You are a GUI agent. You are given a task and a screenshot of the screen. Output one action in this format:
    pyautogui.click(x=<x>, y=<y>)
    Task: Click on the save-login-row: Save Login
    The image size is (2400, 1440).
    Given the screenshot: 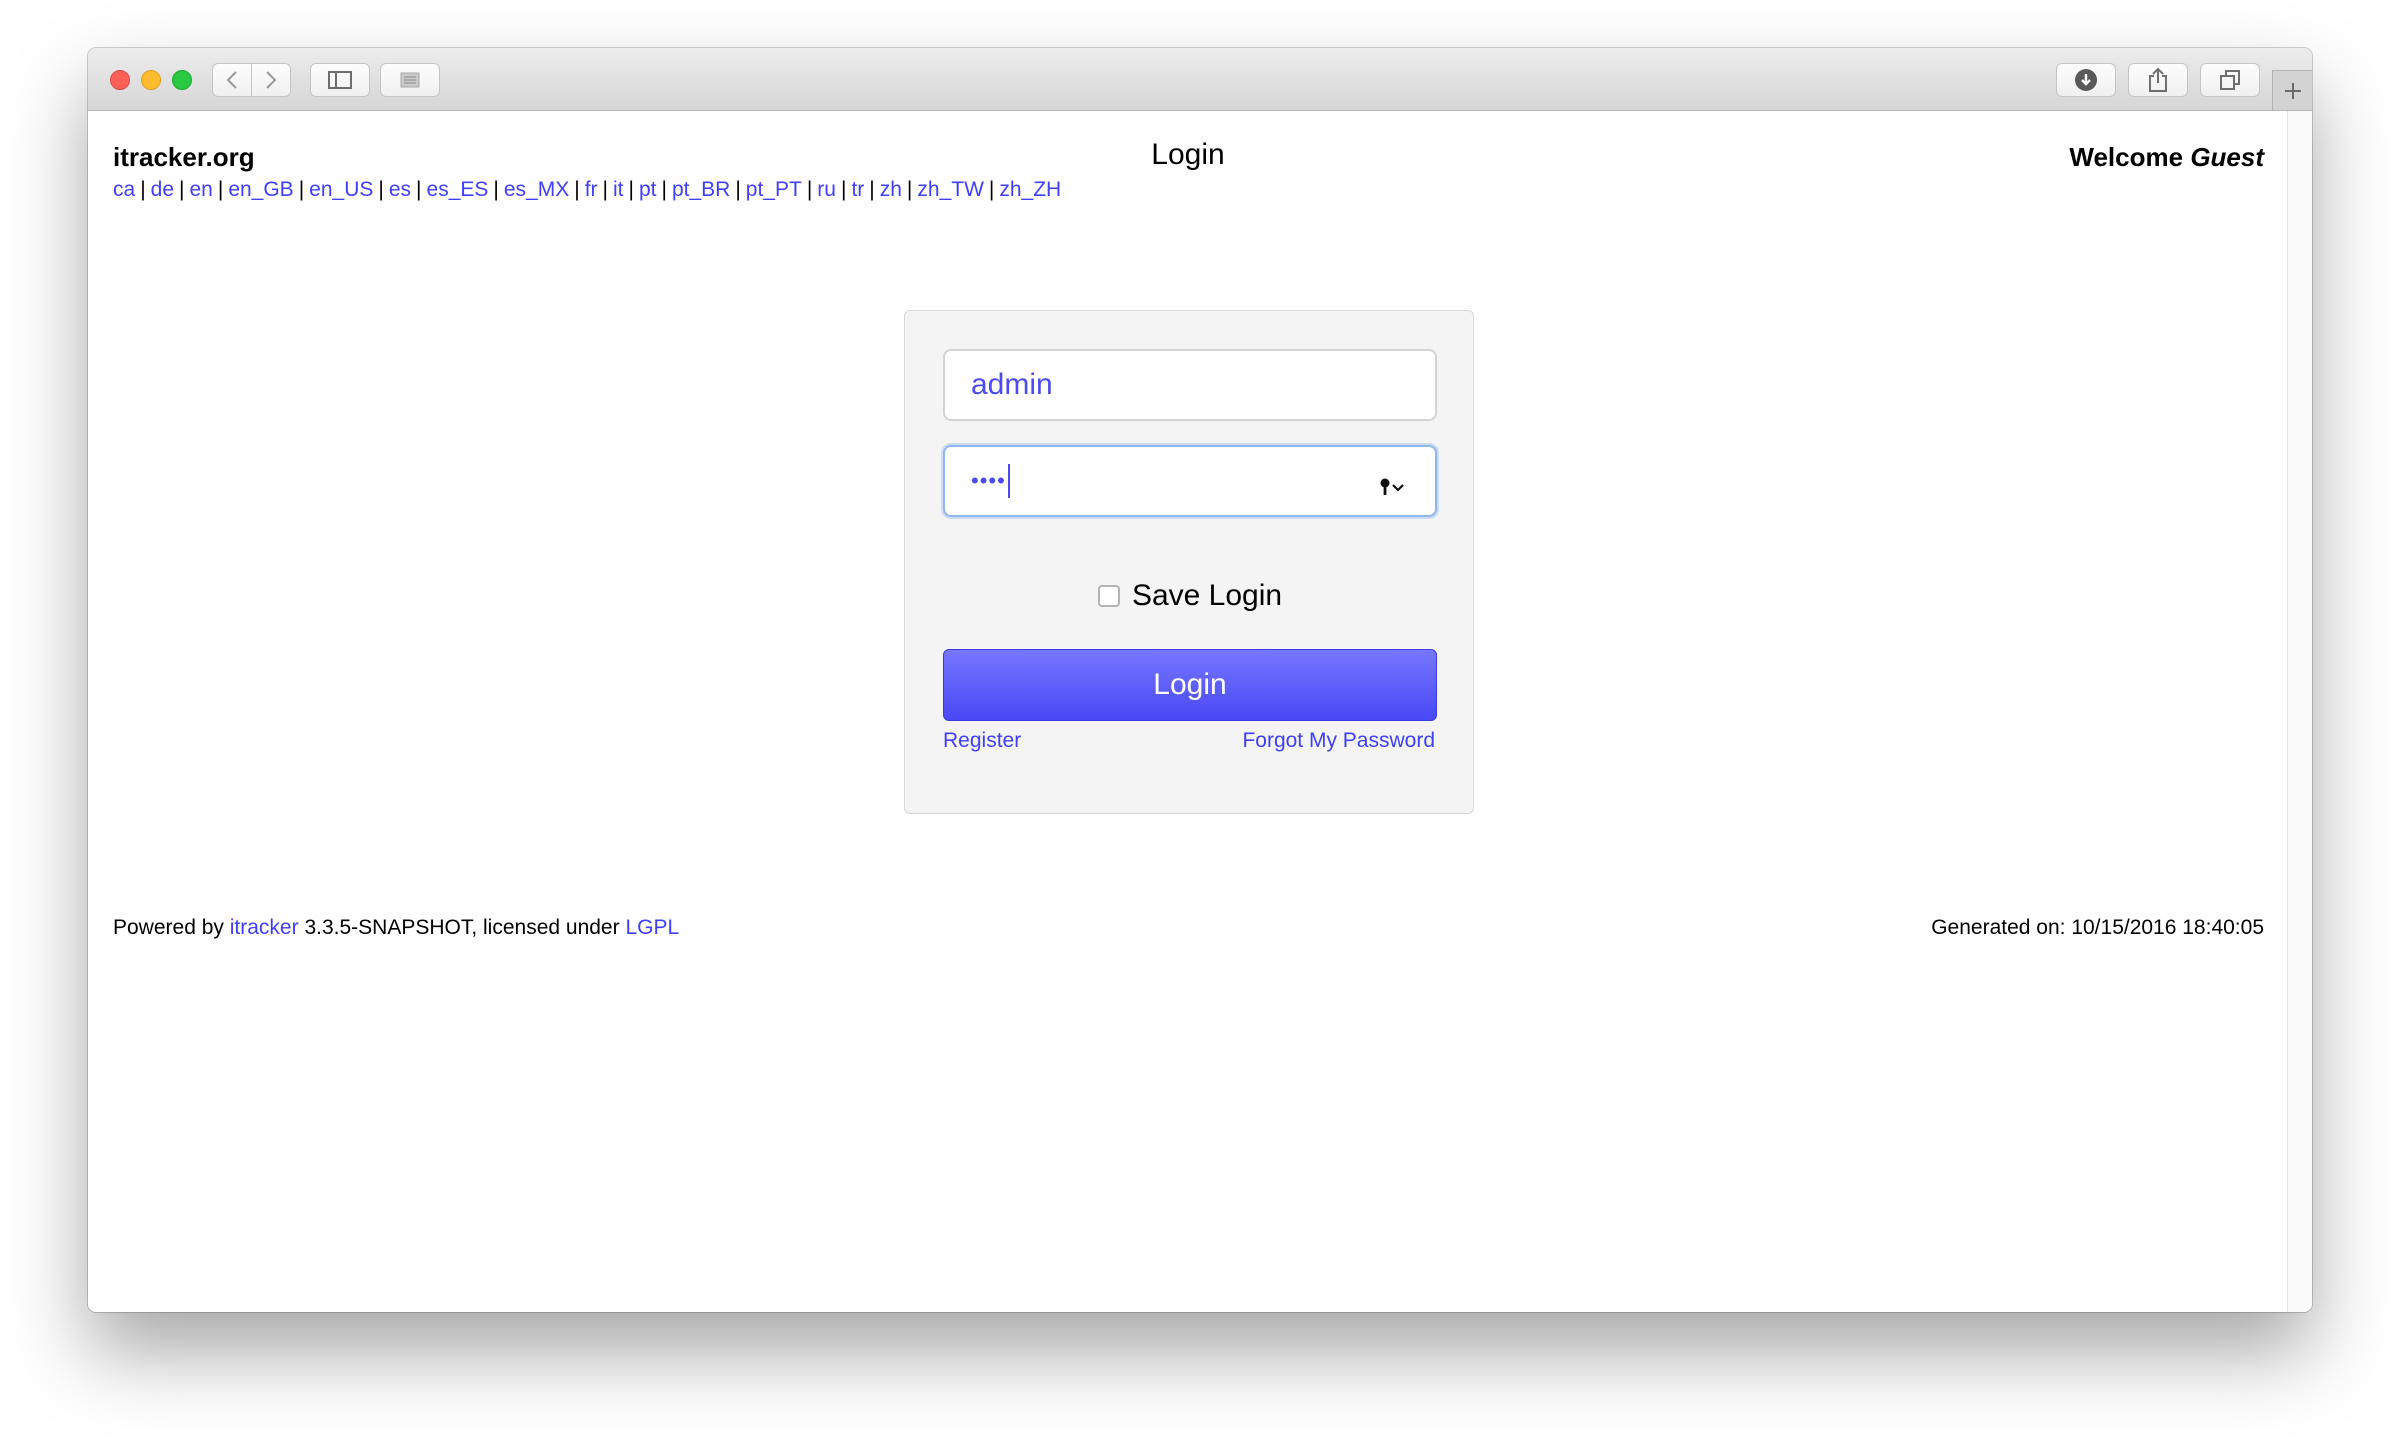 What is the action you would take?
    pyautogui.click(x=1190, y=596)
    